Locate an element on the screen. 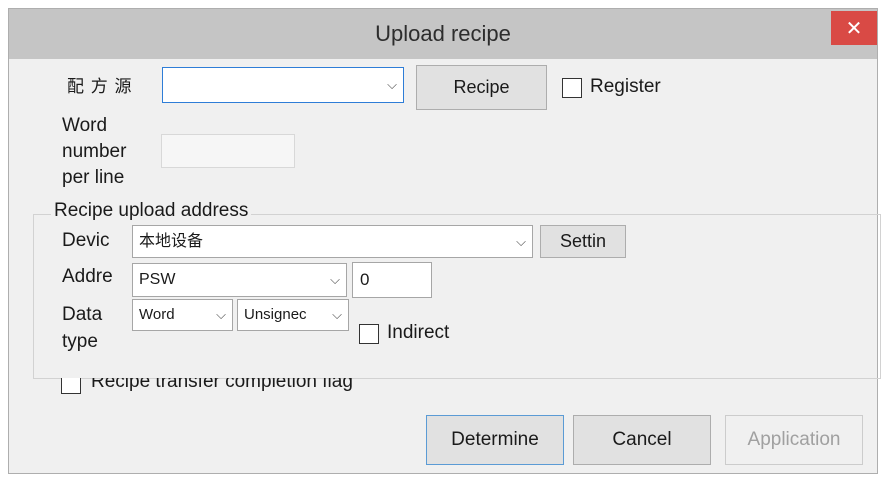  address-offset-value: 0 is located at coordinates (365, 279).